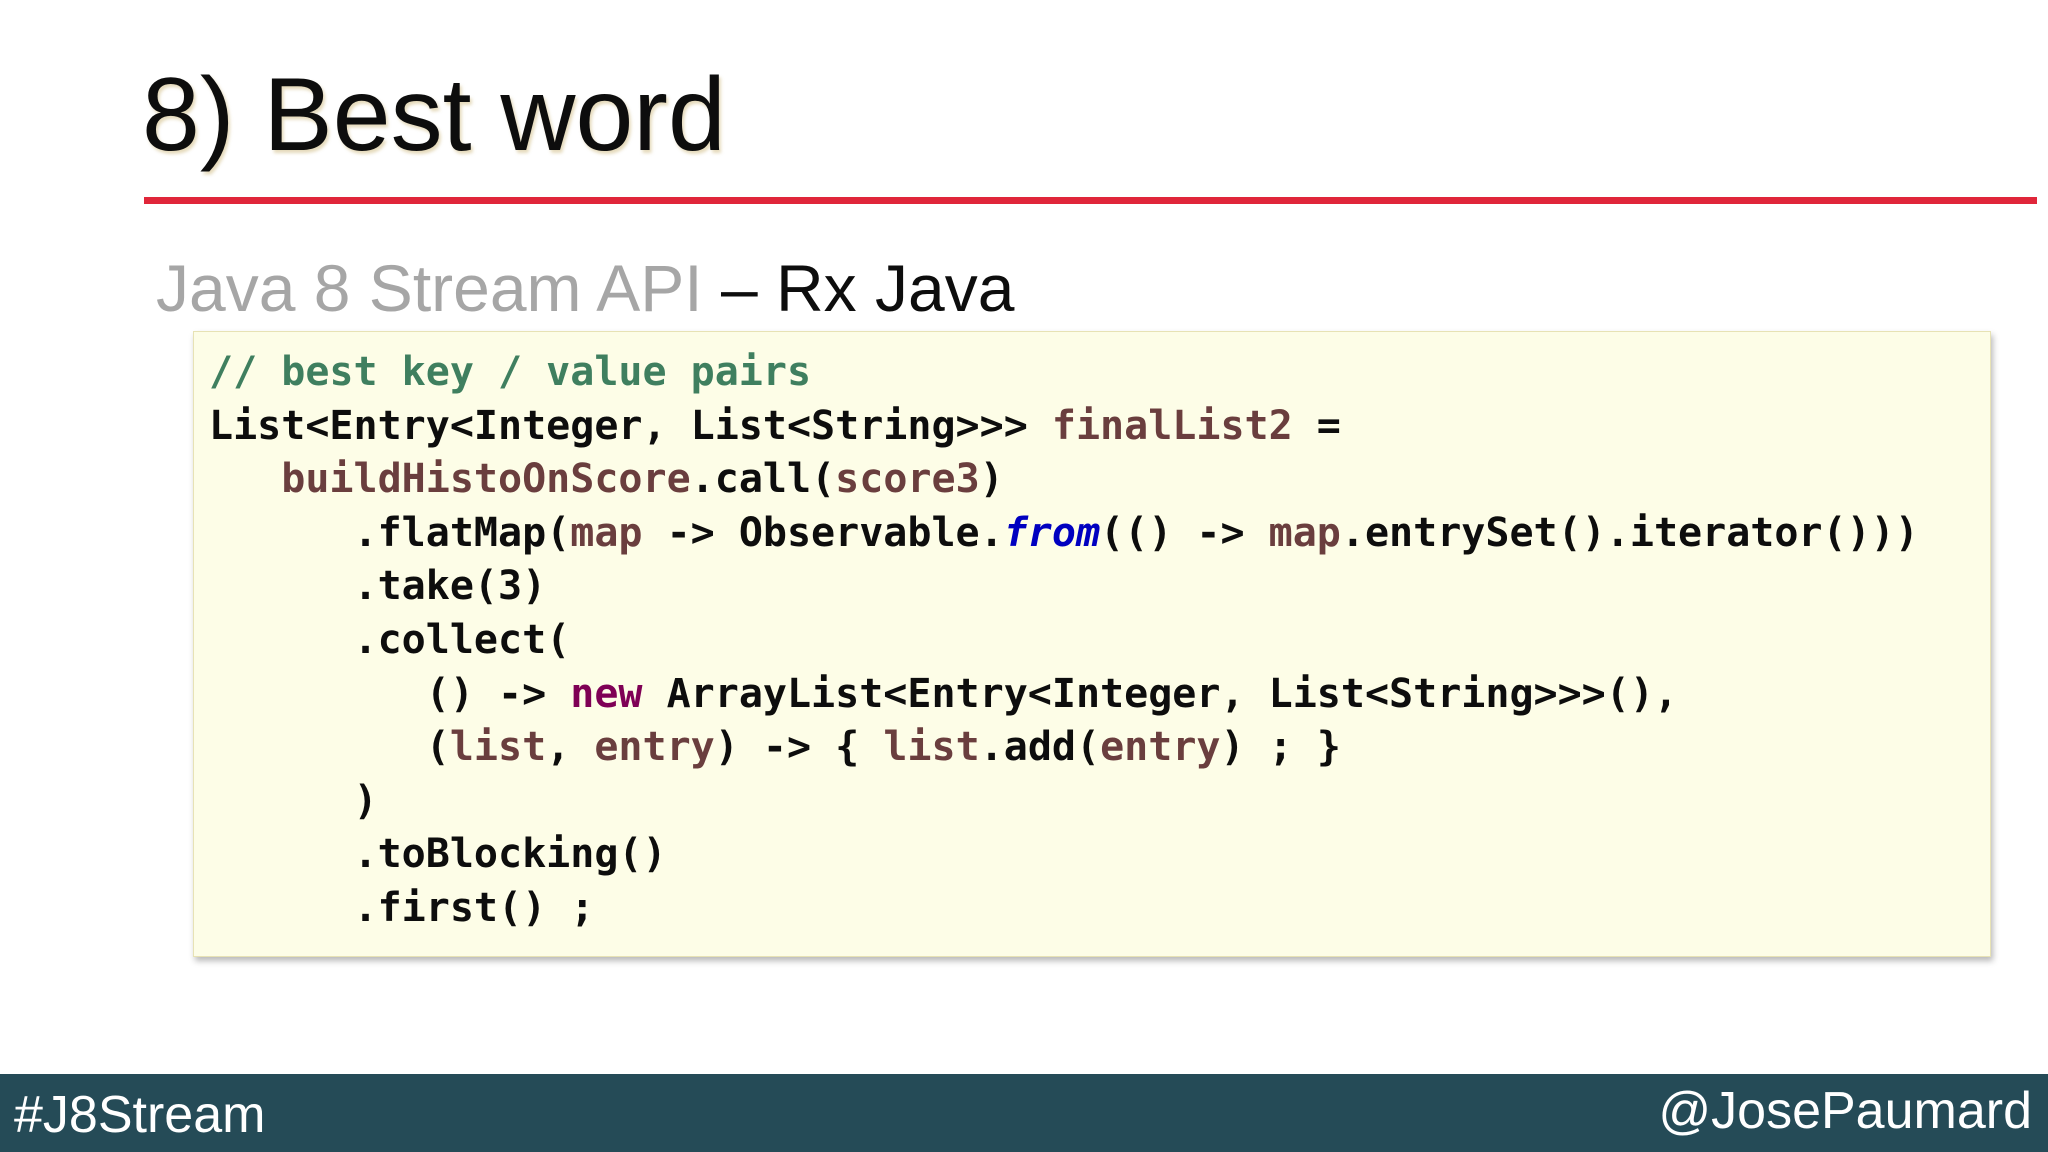  What do you see at coordinates (1024, 1113) in the screenshot?
I see `footer-bar: #J8Stream @JosePaumard` at bounding box center [1024, 1113].